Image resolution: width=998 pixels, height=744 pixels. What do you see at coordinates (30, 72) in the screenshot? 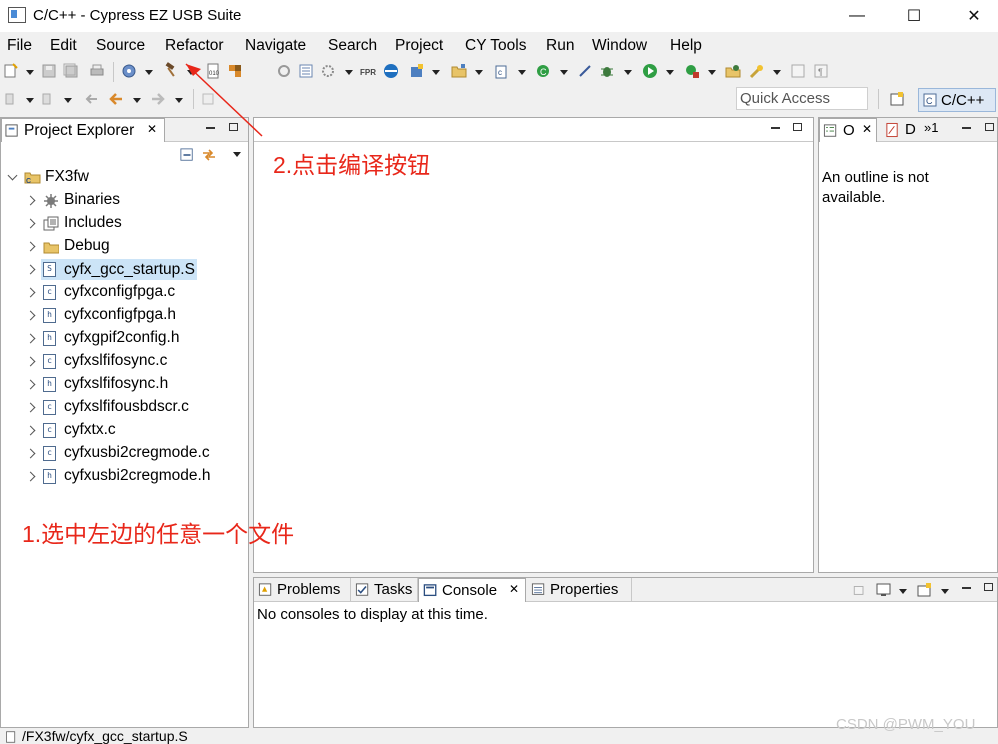
I see `new-dropdown-icon` at bounding box center [30, 72].